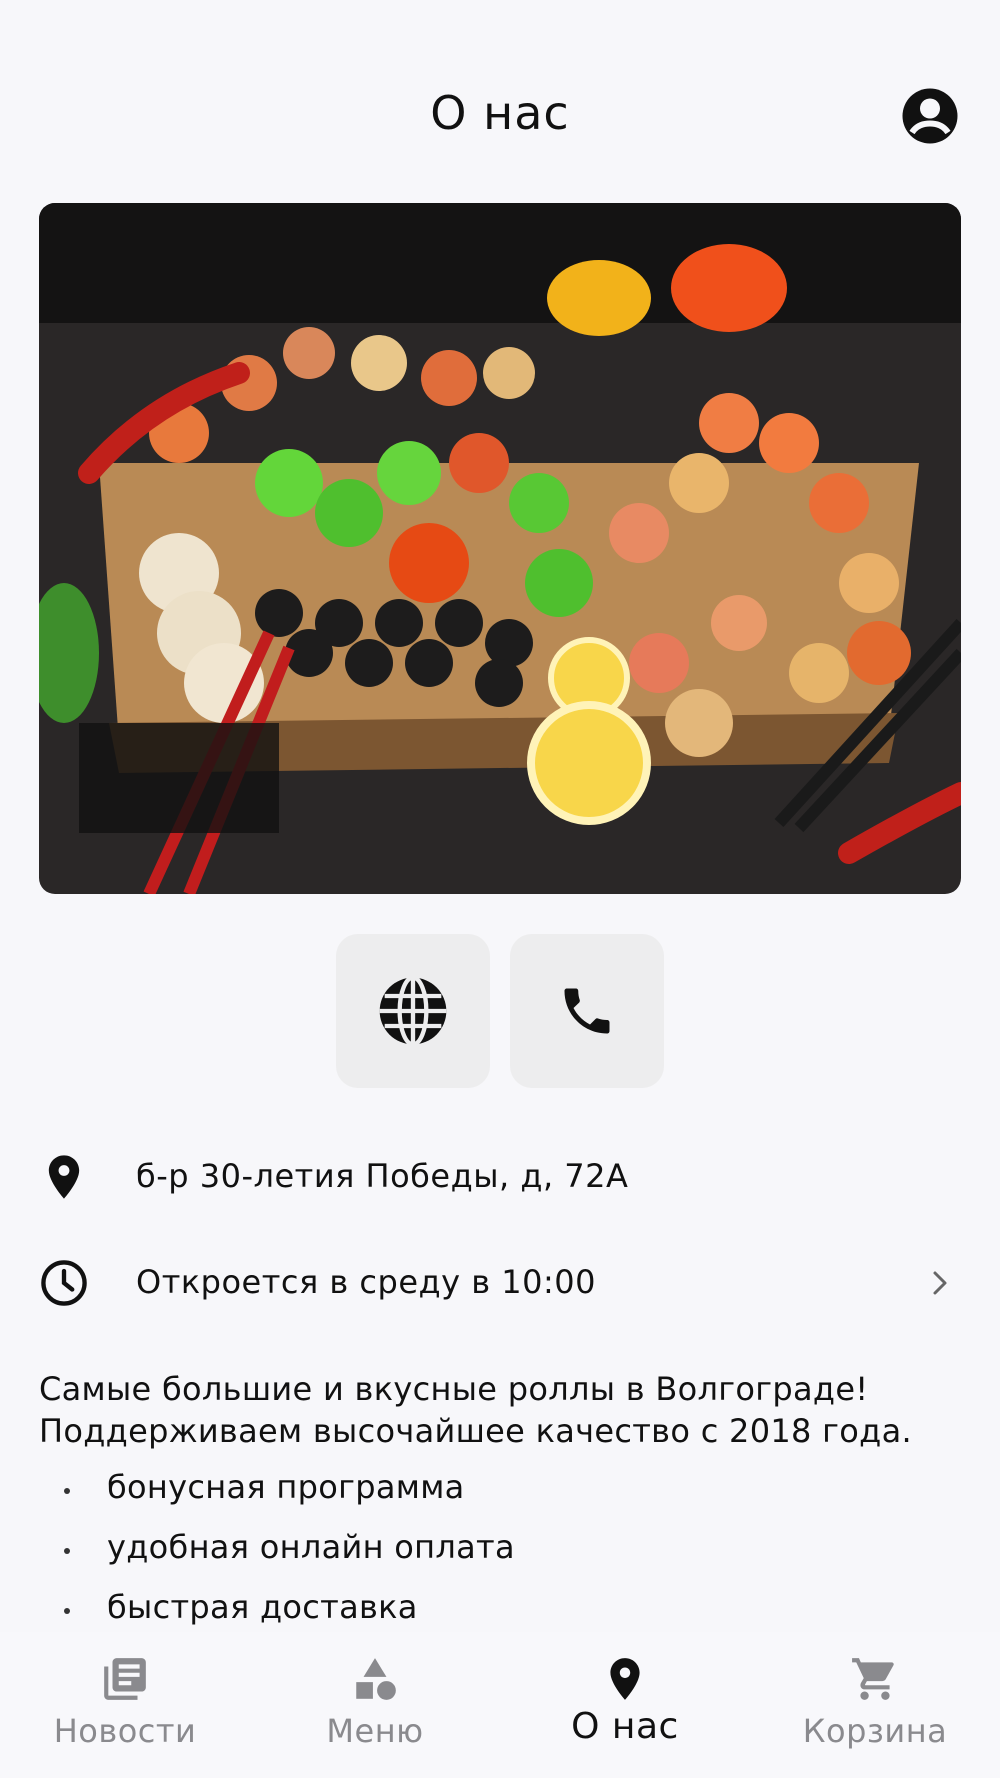 This screenshot has height=1778, width=1000. I want to click on call-button, so click(587, 1011).